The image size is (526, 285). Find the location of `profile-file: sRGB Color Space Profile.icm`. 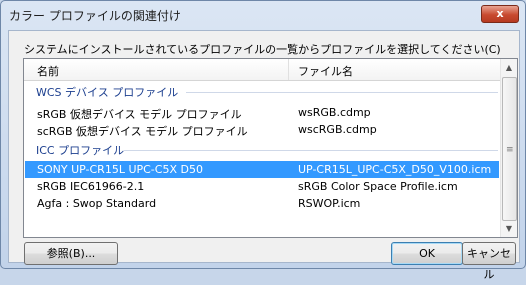

profile-file: sRGB Color Space Profile.icm is located at coordinates (378, 186).